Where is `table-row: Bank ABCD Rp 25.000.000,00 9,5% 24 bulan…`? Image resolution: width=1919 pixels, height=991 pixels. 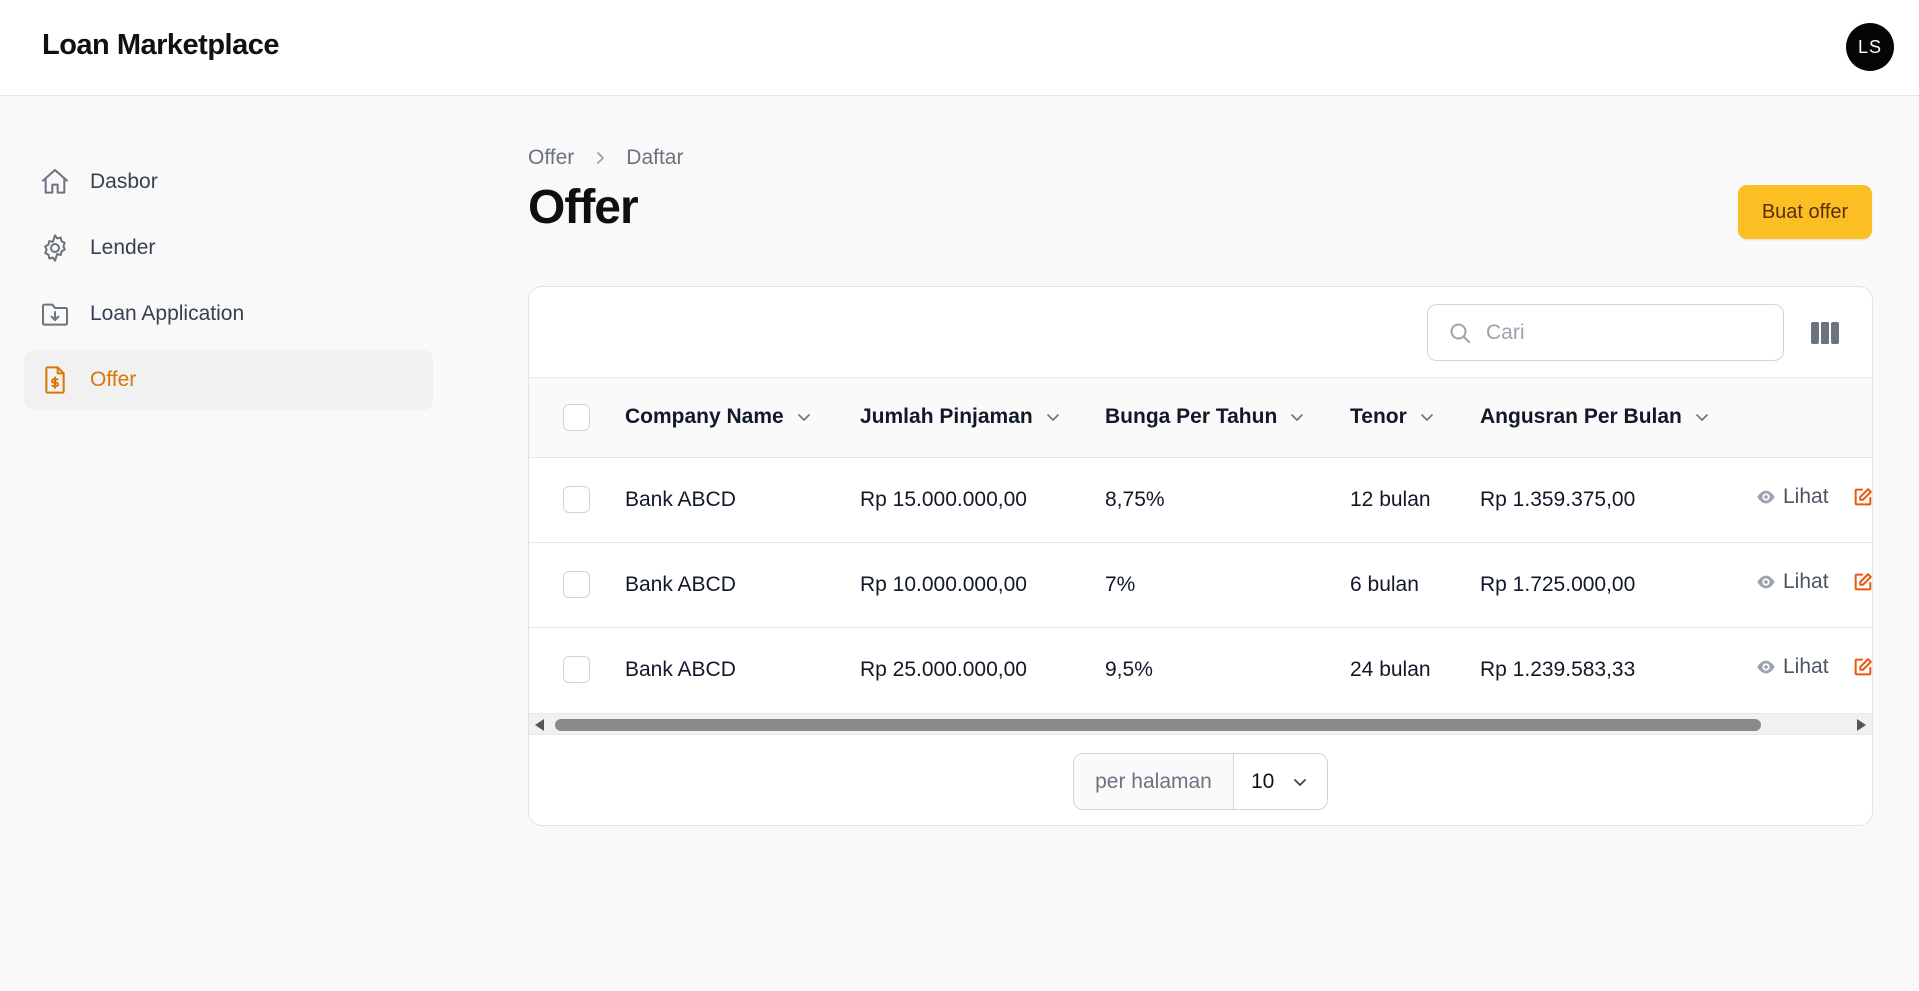
table-row: Bank ABCD Rp 25.000.000,00 9,5% 24 bulan… is located at coordinates (1200, 669).